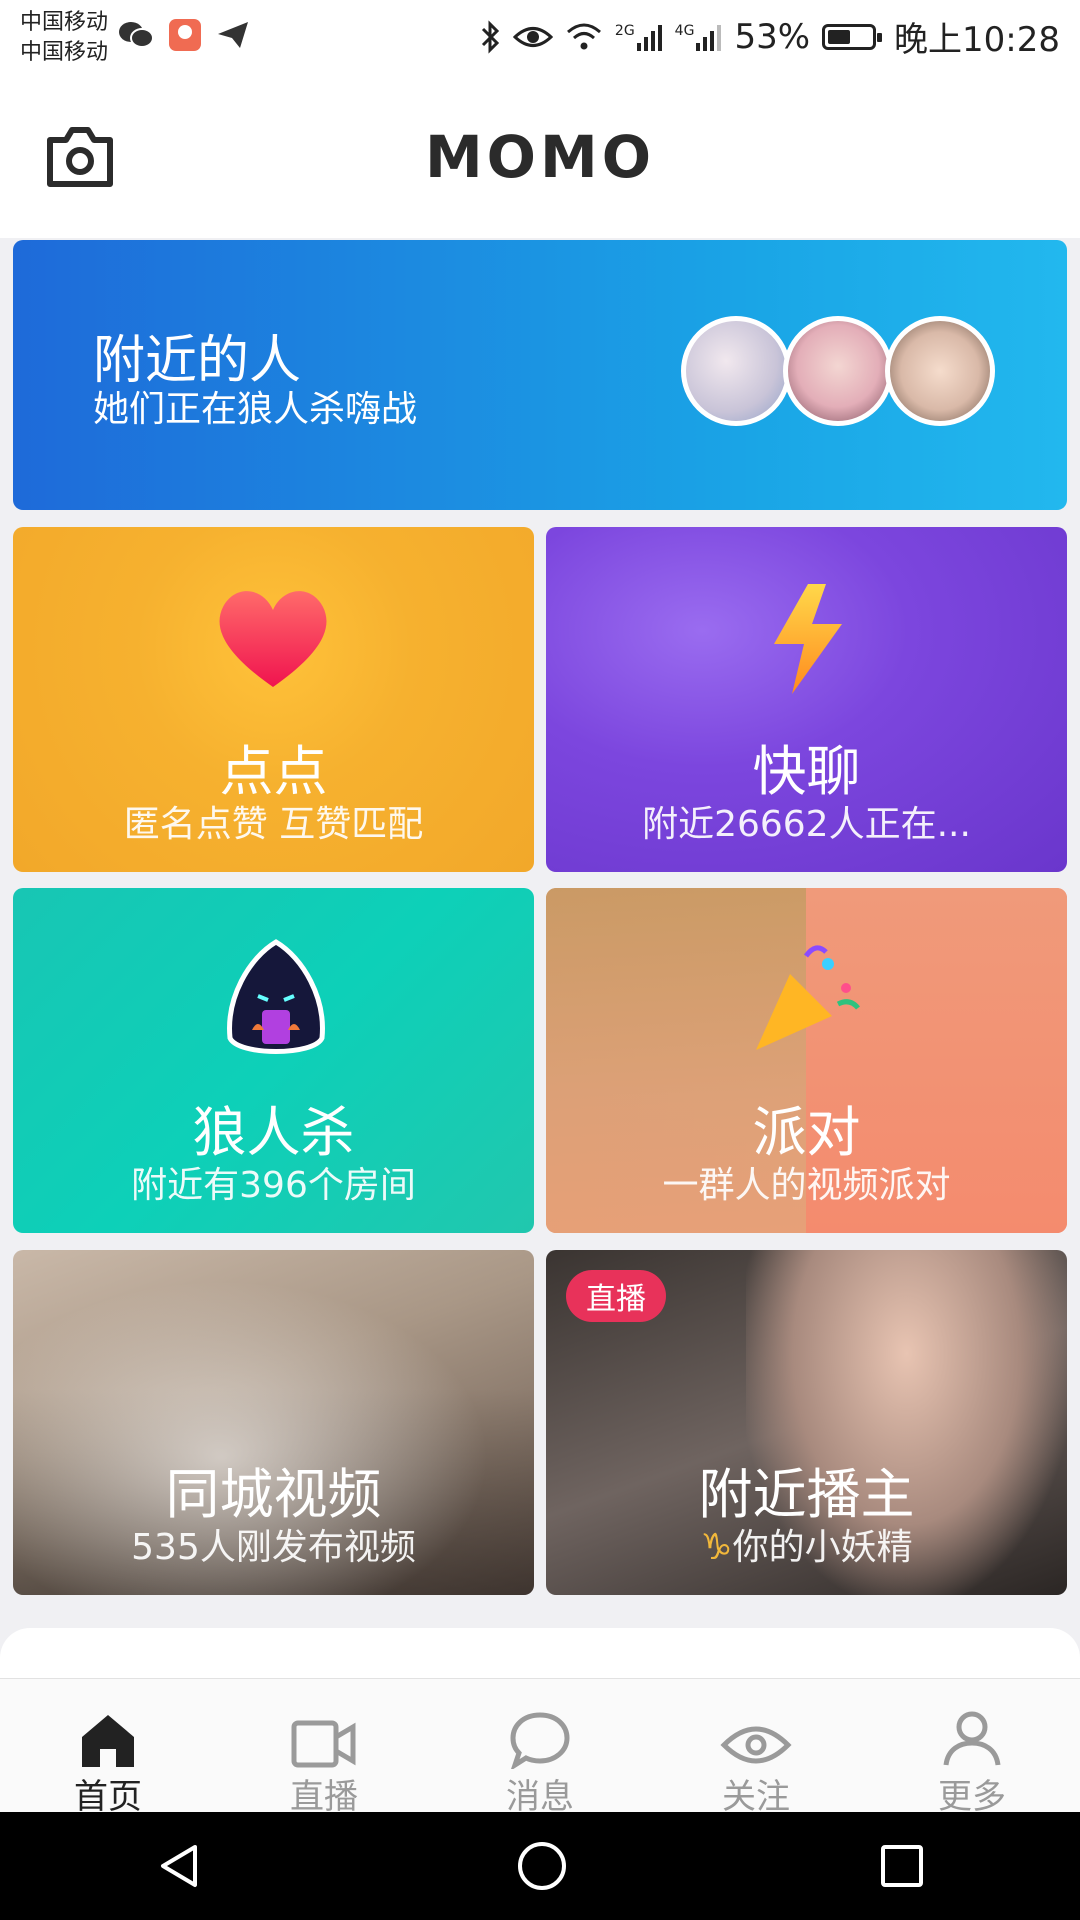  I want to click on home-icon, so click(108, 1741).